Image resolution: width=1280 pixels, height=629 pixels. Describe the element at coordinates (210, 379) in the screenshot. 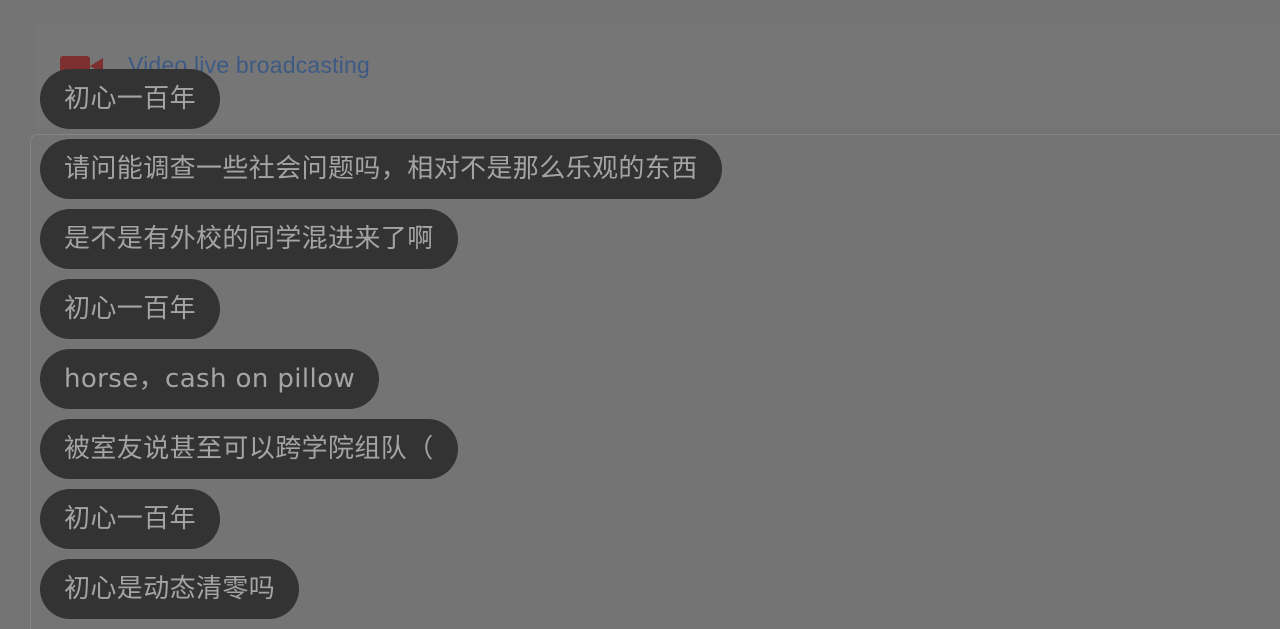

I see `chat-bubble: horse，cash on pillow` at that location.